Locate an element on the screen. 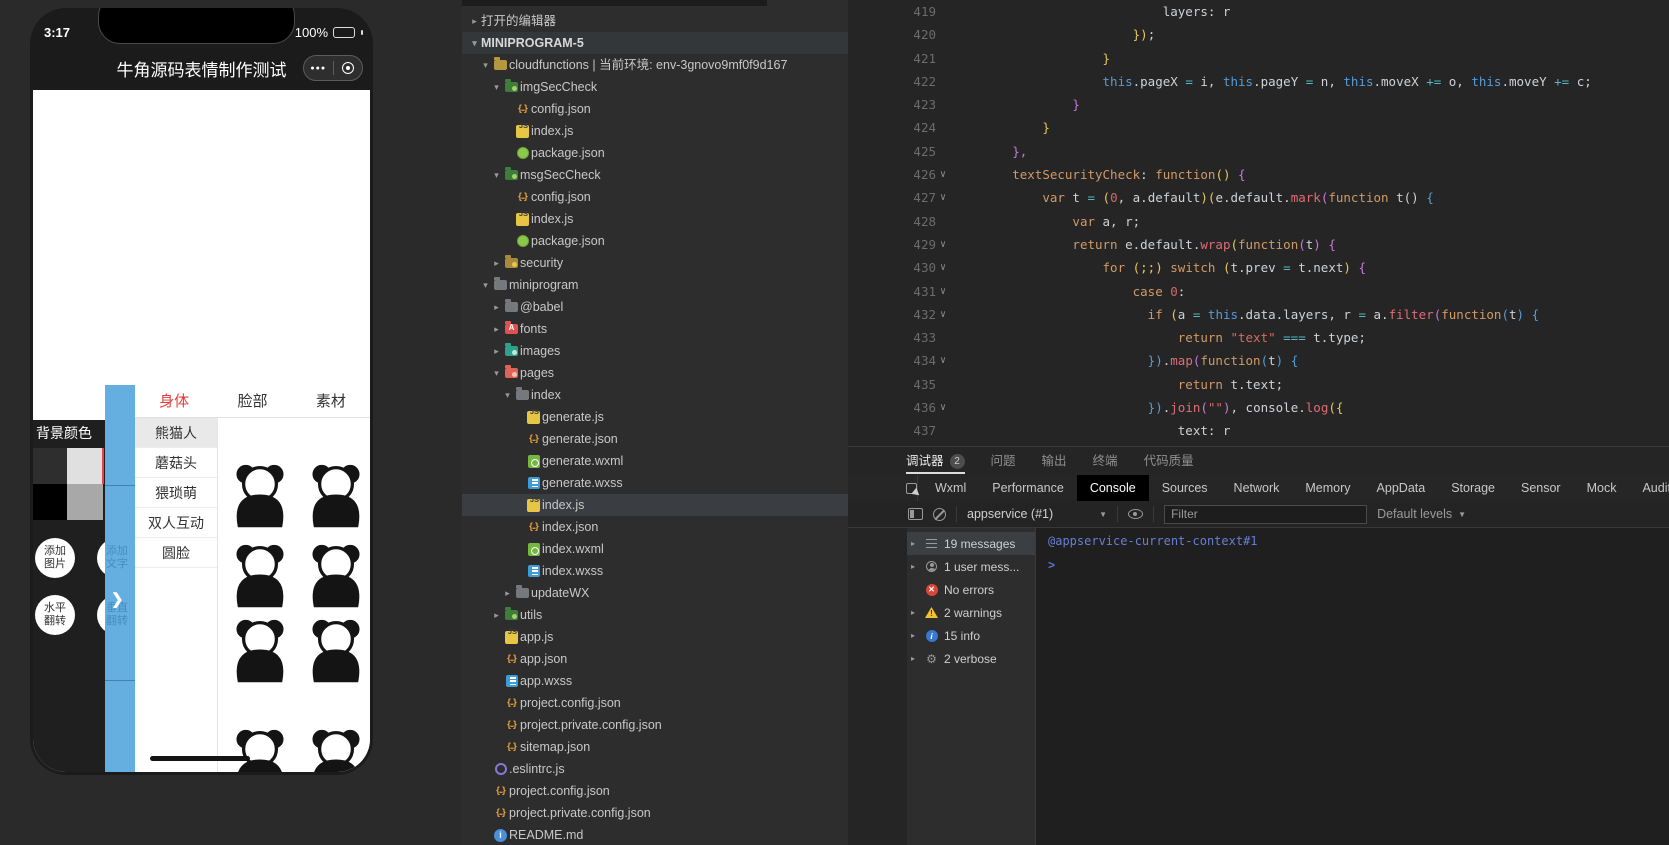 This screenshot has width=1669, height=845. debugger-tab: 问题 is located at coordinates (1003, 461).